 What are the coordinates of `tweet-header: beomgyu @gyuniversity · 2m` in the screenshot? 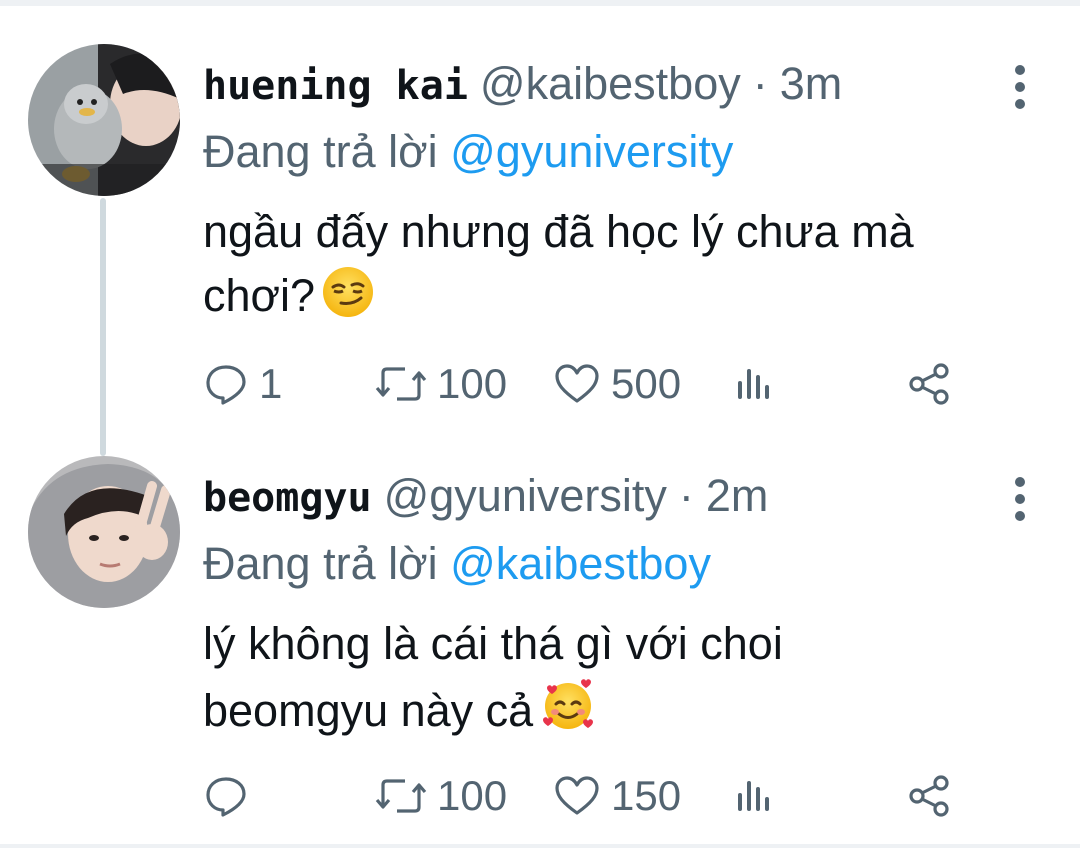 It's located at (485, 500).